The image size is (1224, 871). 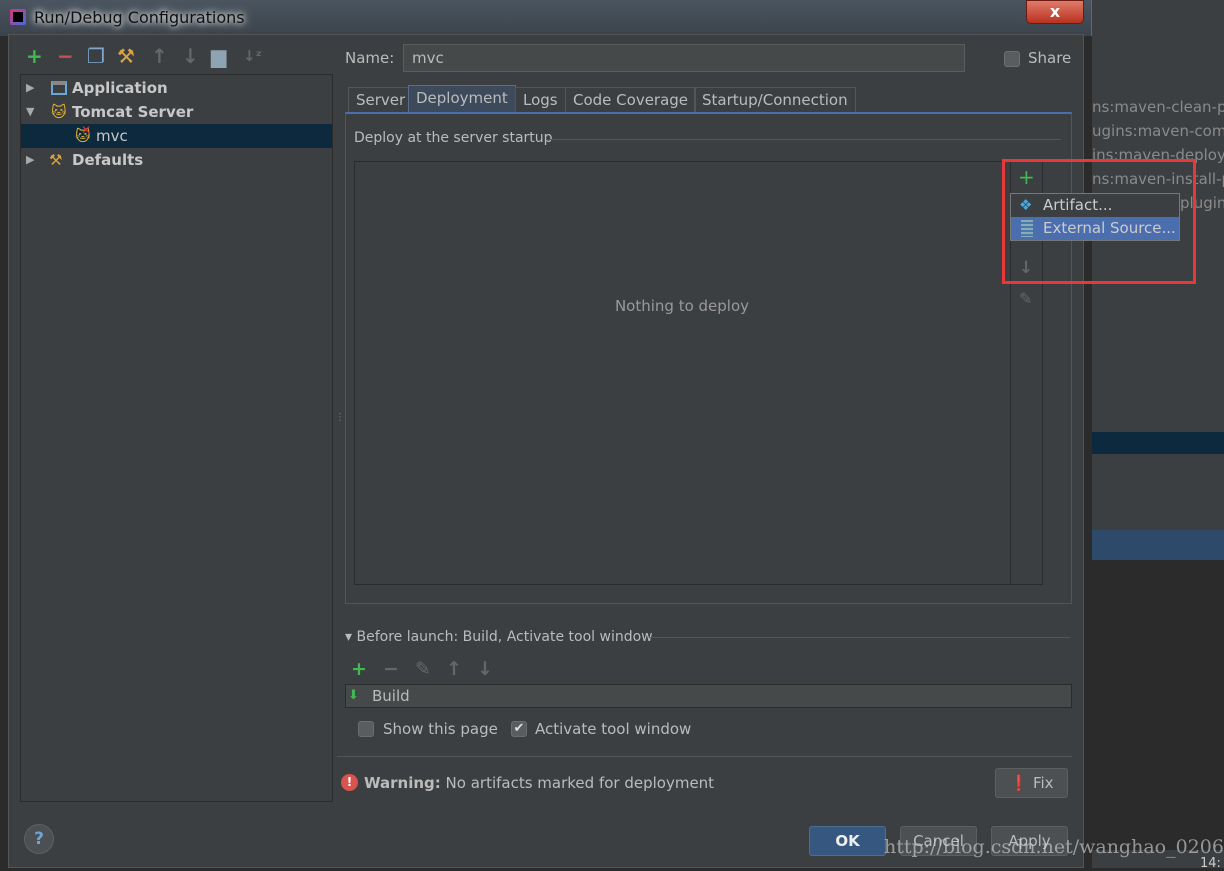 What do you see at coordinates (1012, 59) in the screenshot?
I see `share-checkbox` at bounding box center [1012, 59].